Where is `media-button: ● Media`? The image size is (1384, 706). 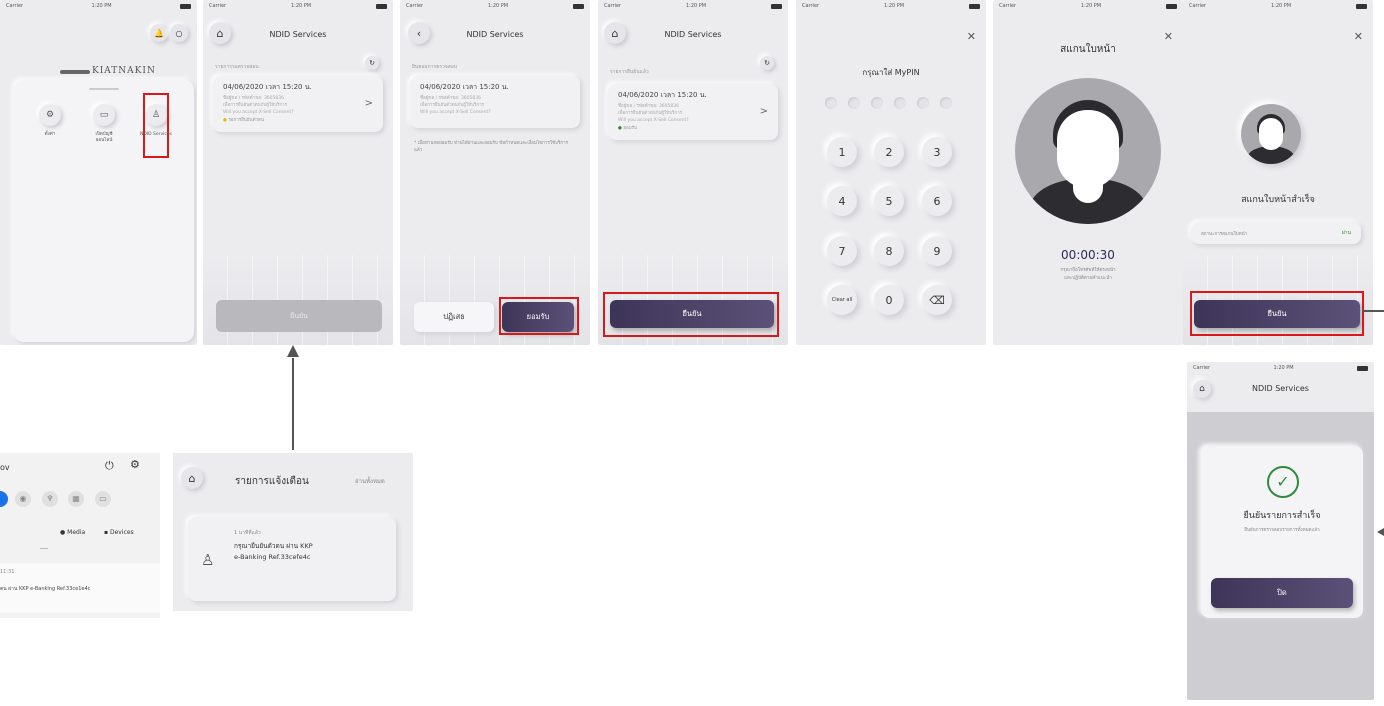 media-button: ● Media is located at coordinates (72, 532).